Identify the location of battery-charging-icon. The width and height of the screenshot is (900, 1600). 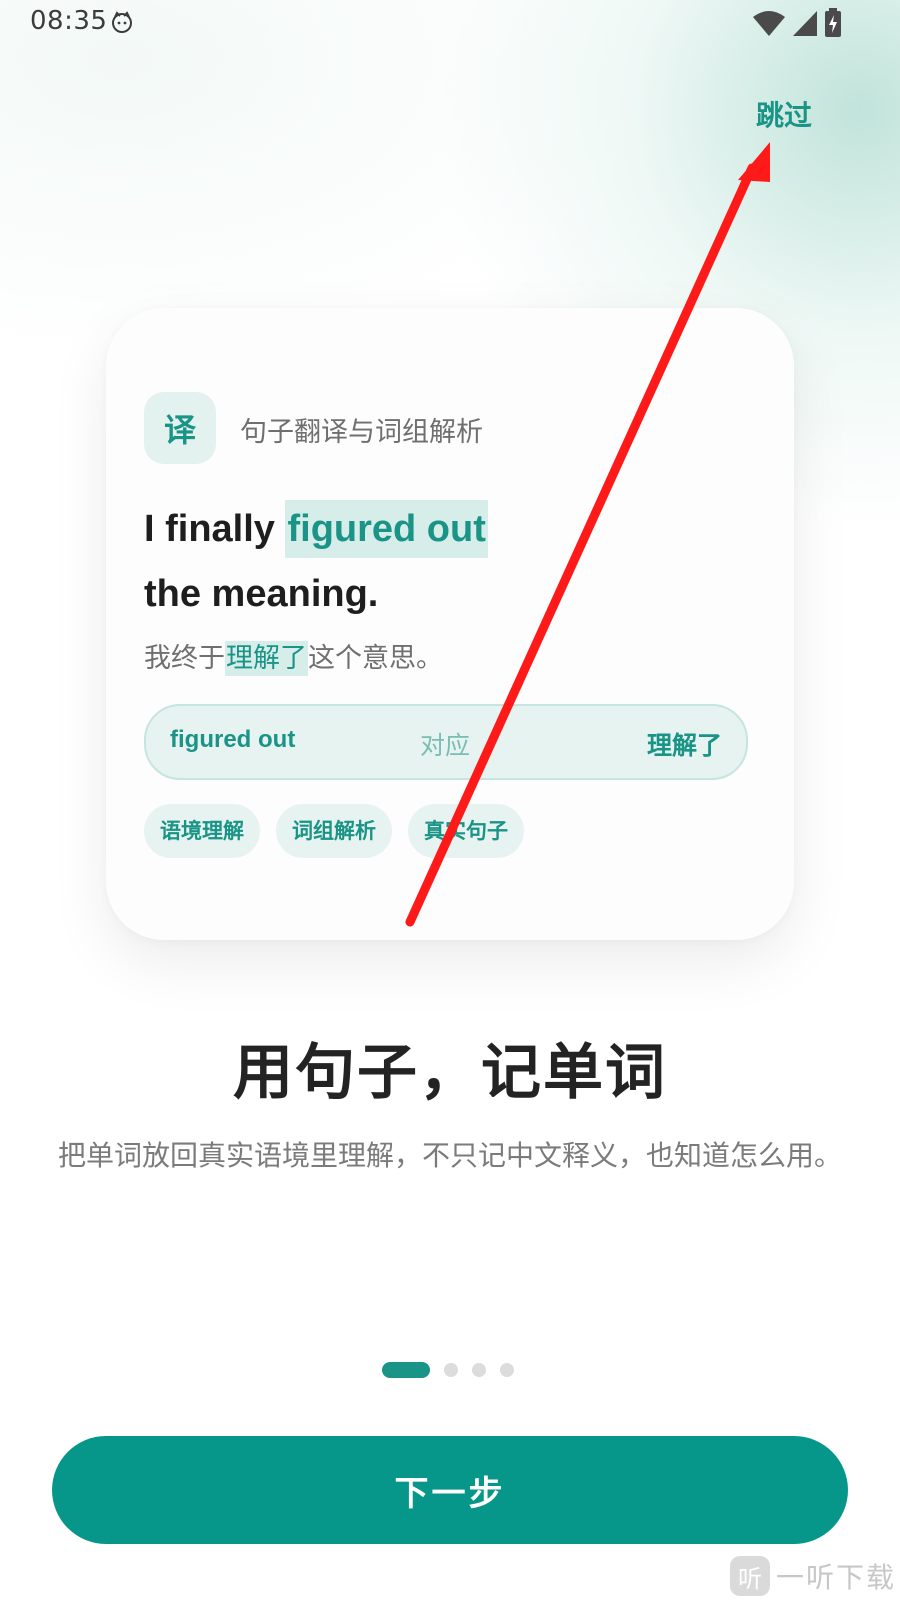
(833, 22).